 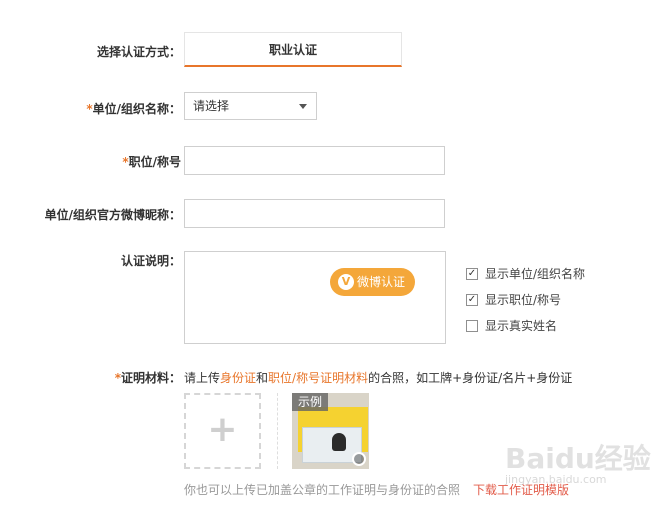 What do you see at coordinates (202, 378) in the screenshot?
I see `hint-text: 请上传` at bounding box center [202, 378].